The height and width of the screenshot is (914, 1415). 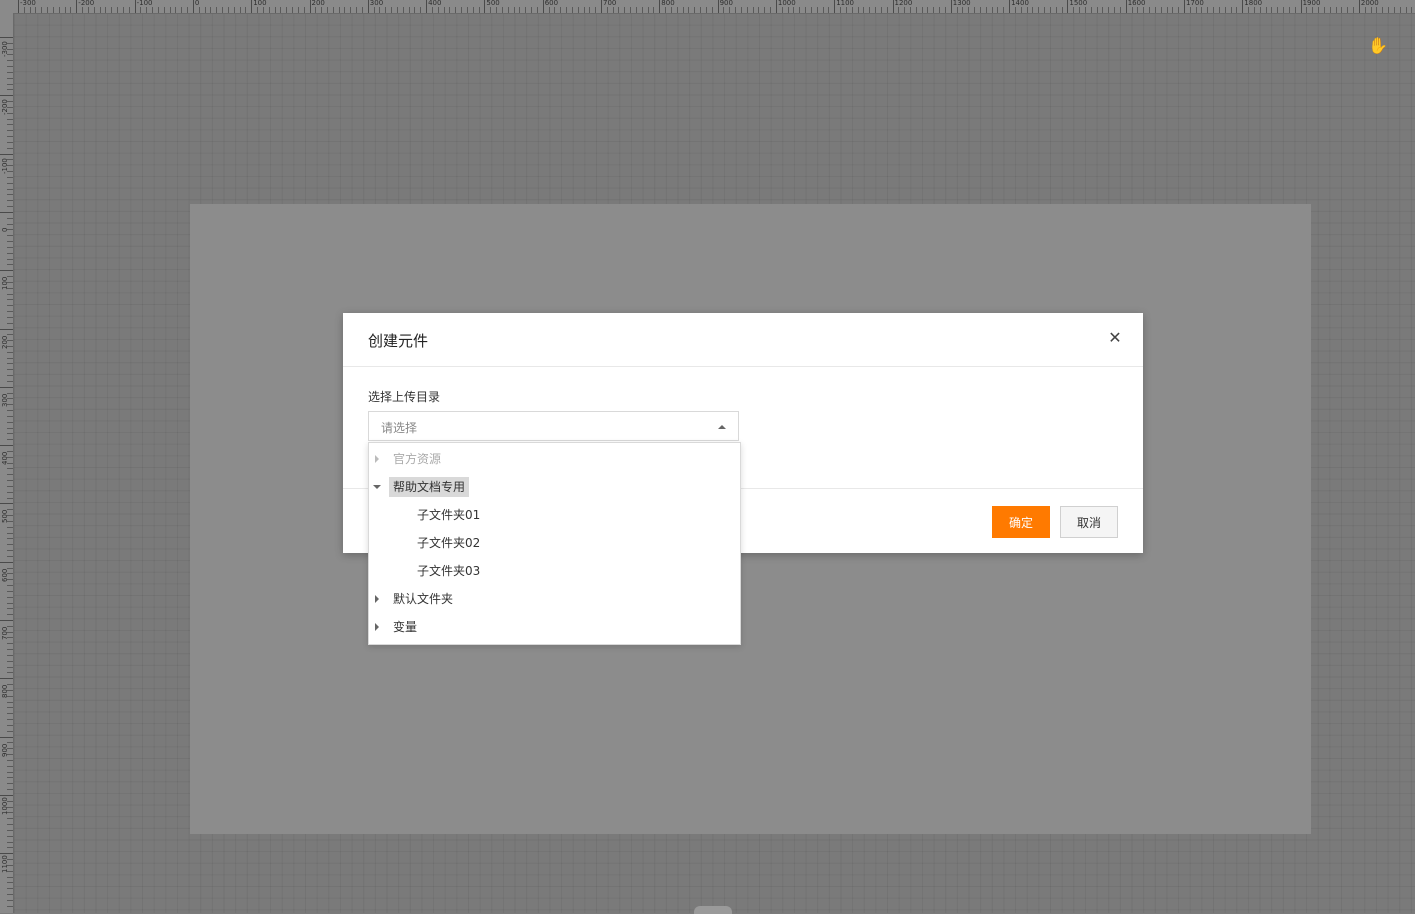 I want to click on ruler-label: 400, so click(x=435, y=3).